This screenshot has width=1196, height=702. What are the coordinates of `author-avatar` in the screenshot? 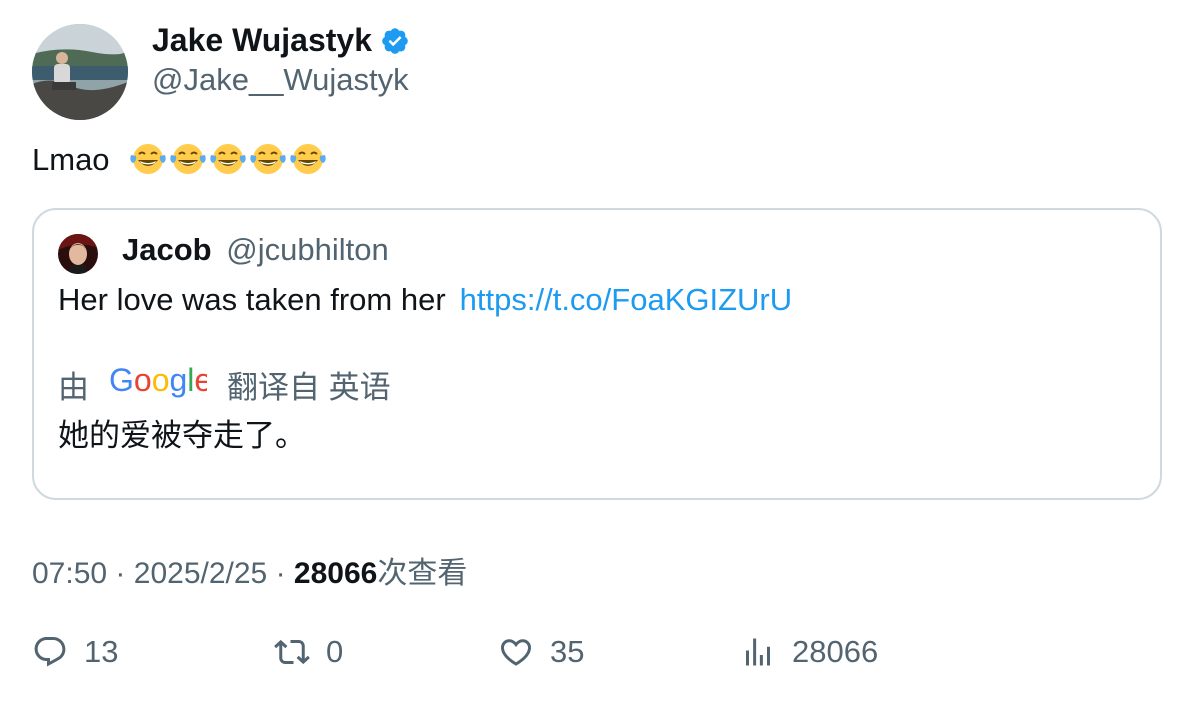 It's located at (80, 72).